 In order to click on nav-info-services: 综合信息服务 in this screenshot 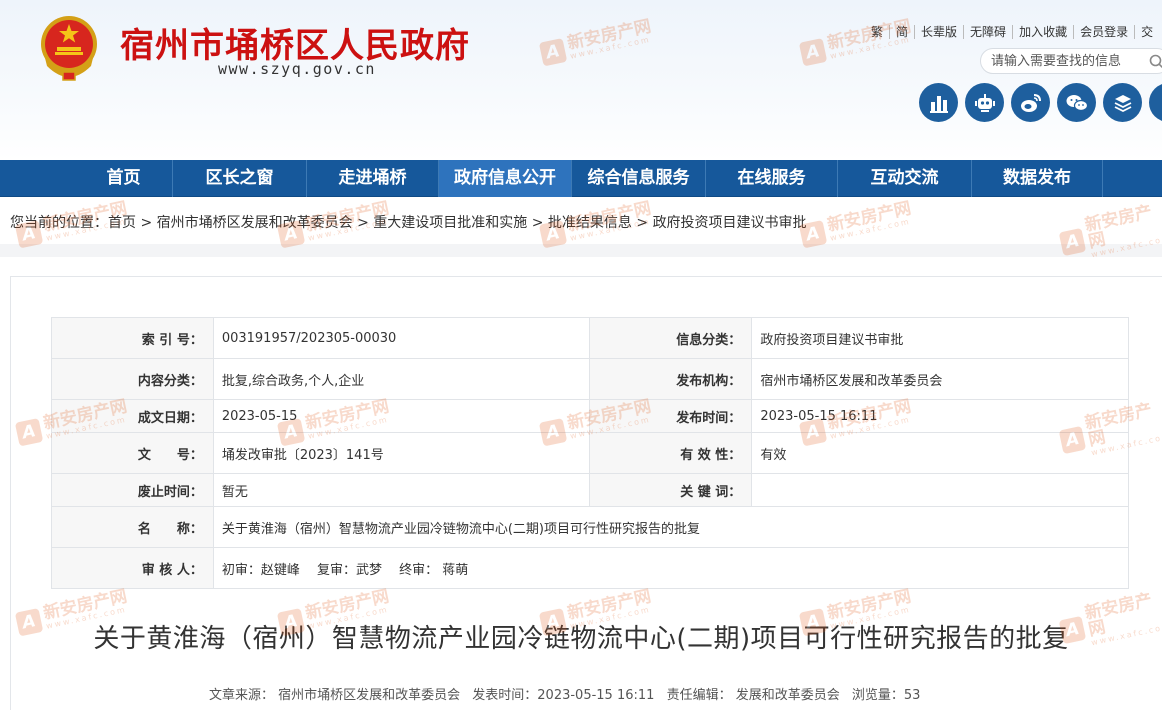, I will do `click(638, 178)`.